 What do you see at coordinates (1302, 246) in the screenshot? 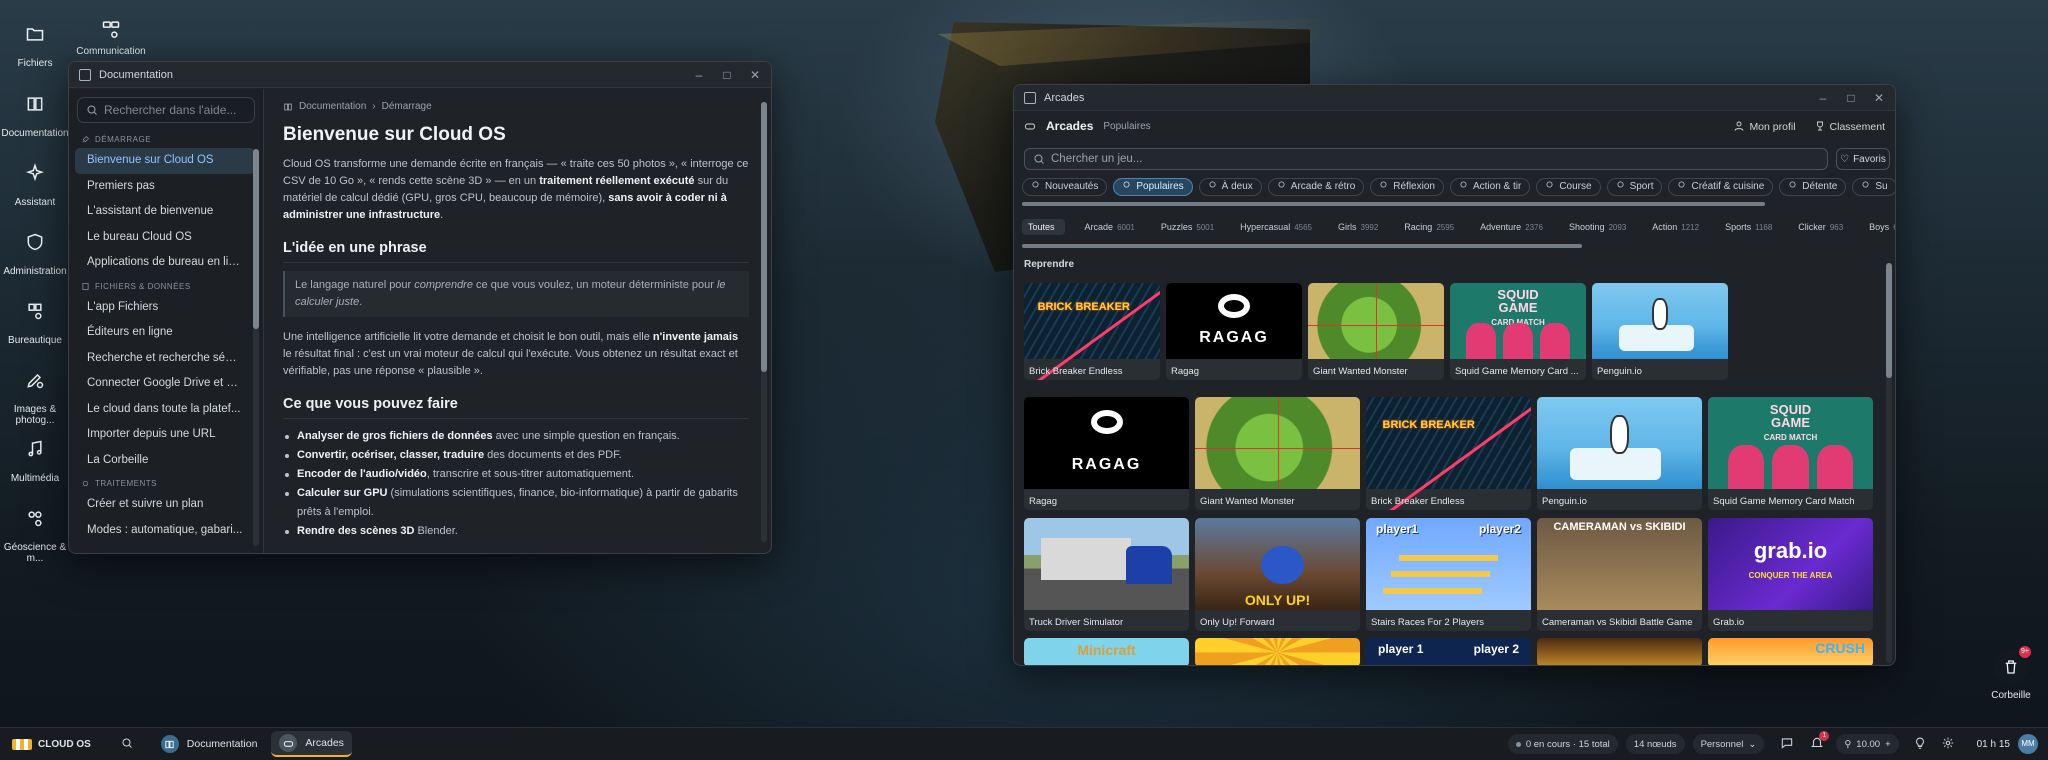
I see `genres-scrollbar` at bounding box center [1302, 246].